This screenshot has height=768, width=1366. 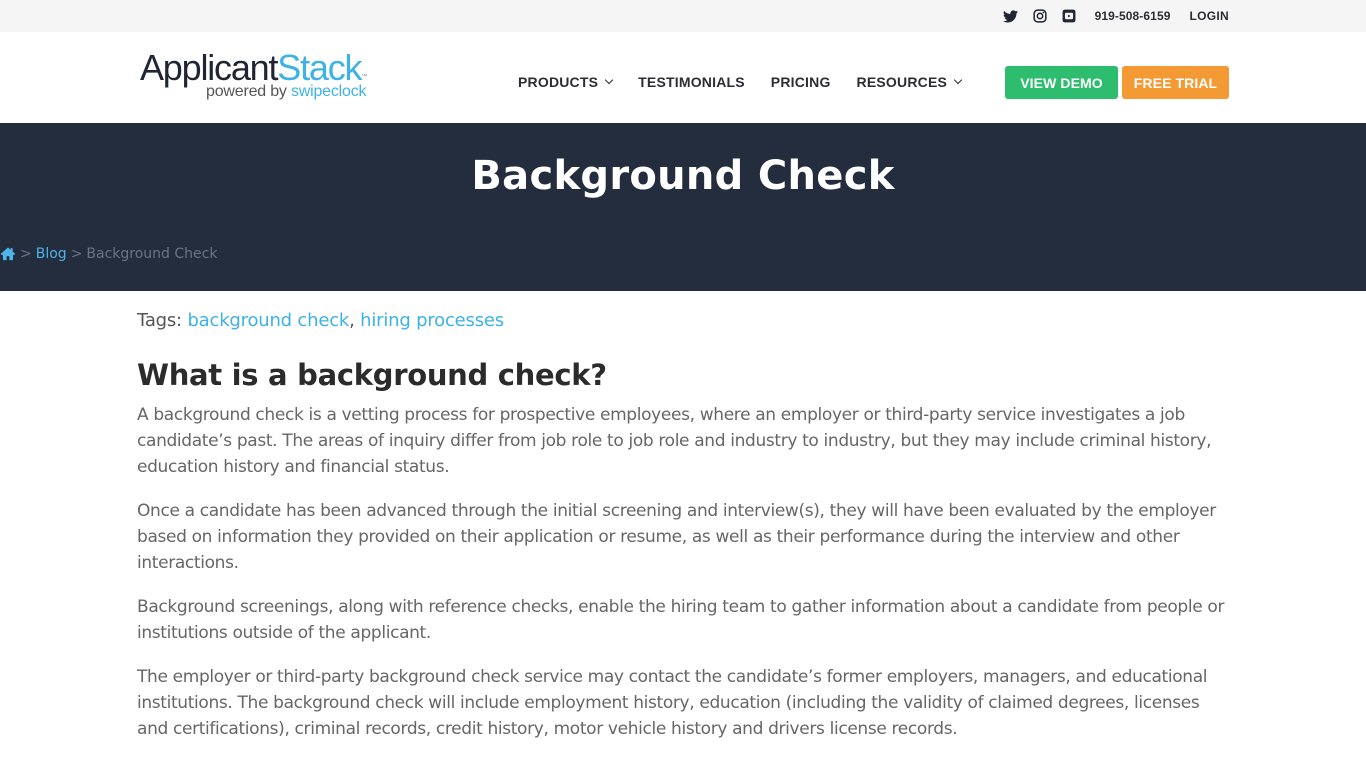 I want to click on tag-link: background check, so click(x=268, y=320).